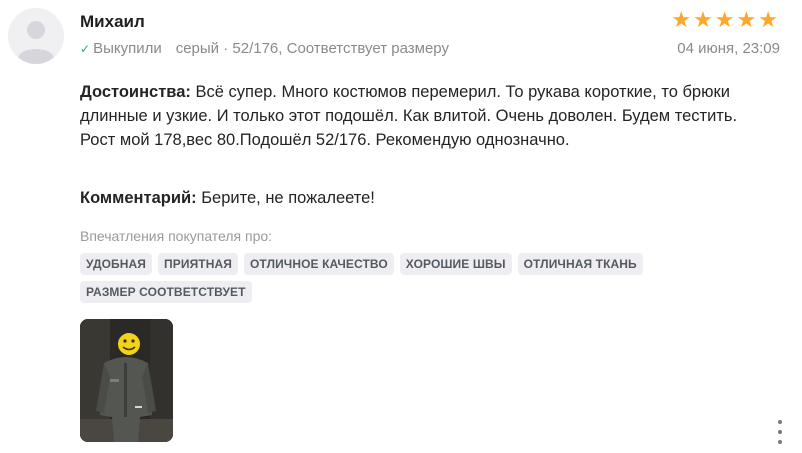 This screenshot has width=802, height=453. I want to click on rating-stars: ★ ★ ★ ★ ★, so click(724, 20).